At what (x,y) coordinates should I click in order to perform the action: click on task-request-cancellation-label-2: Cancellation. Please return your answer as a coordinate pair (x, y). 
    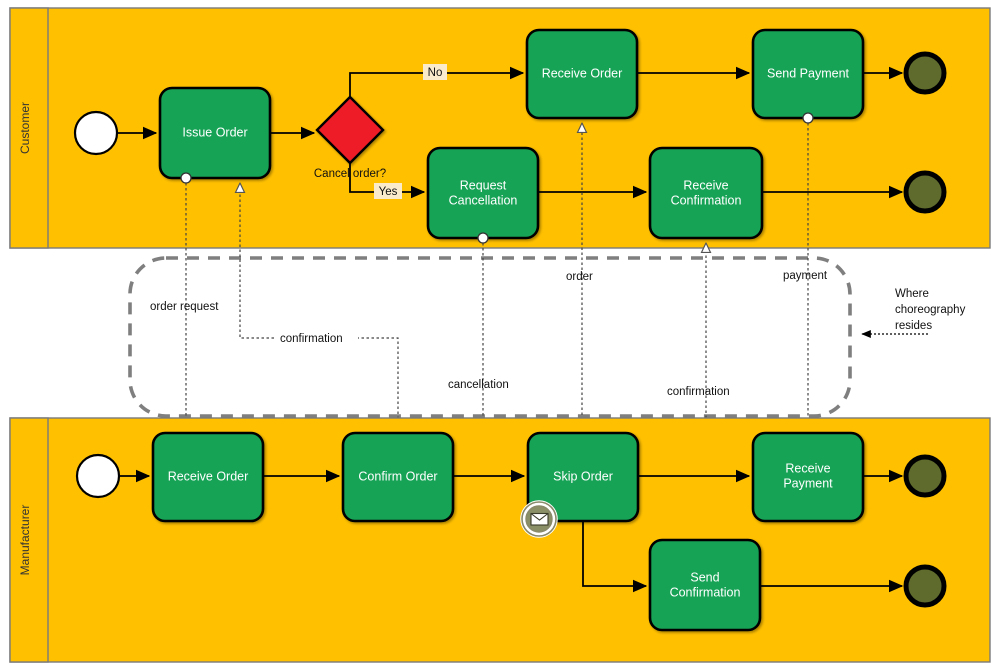
    Looking at the image, I should click on (483, 200).